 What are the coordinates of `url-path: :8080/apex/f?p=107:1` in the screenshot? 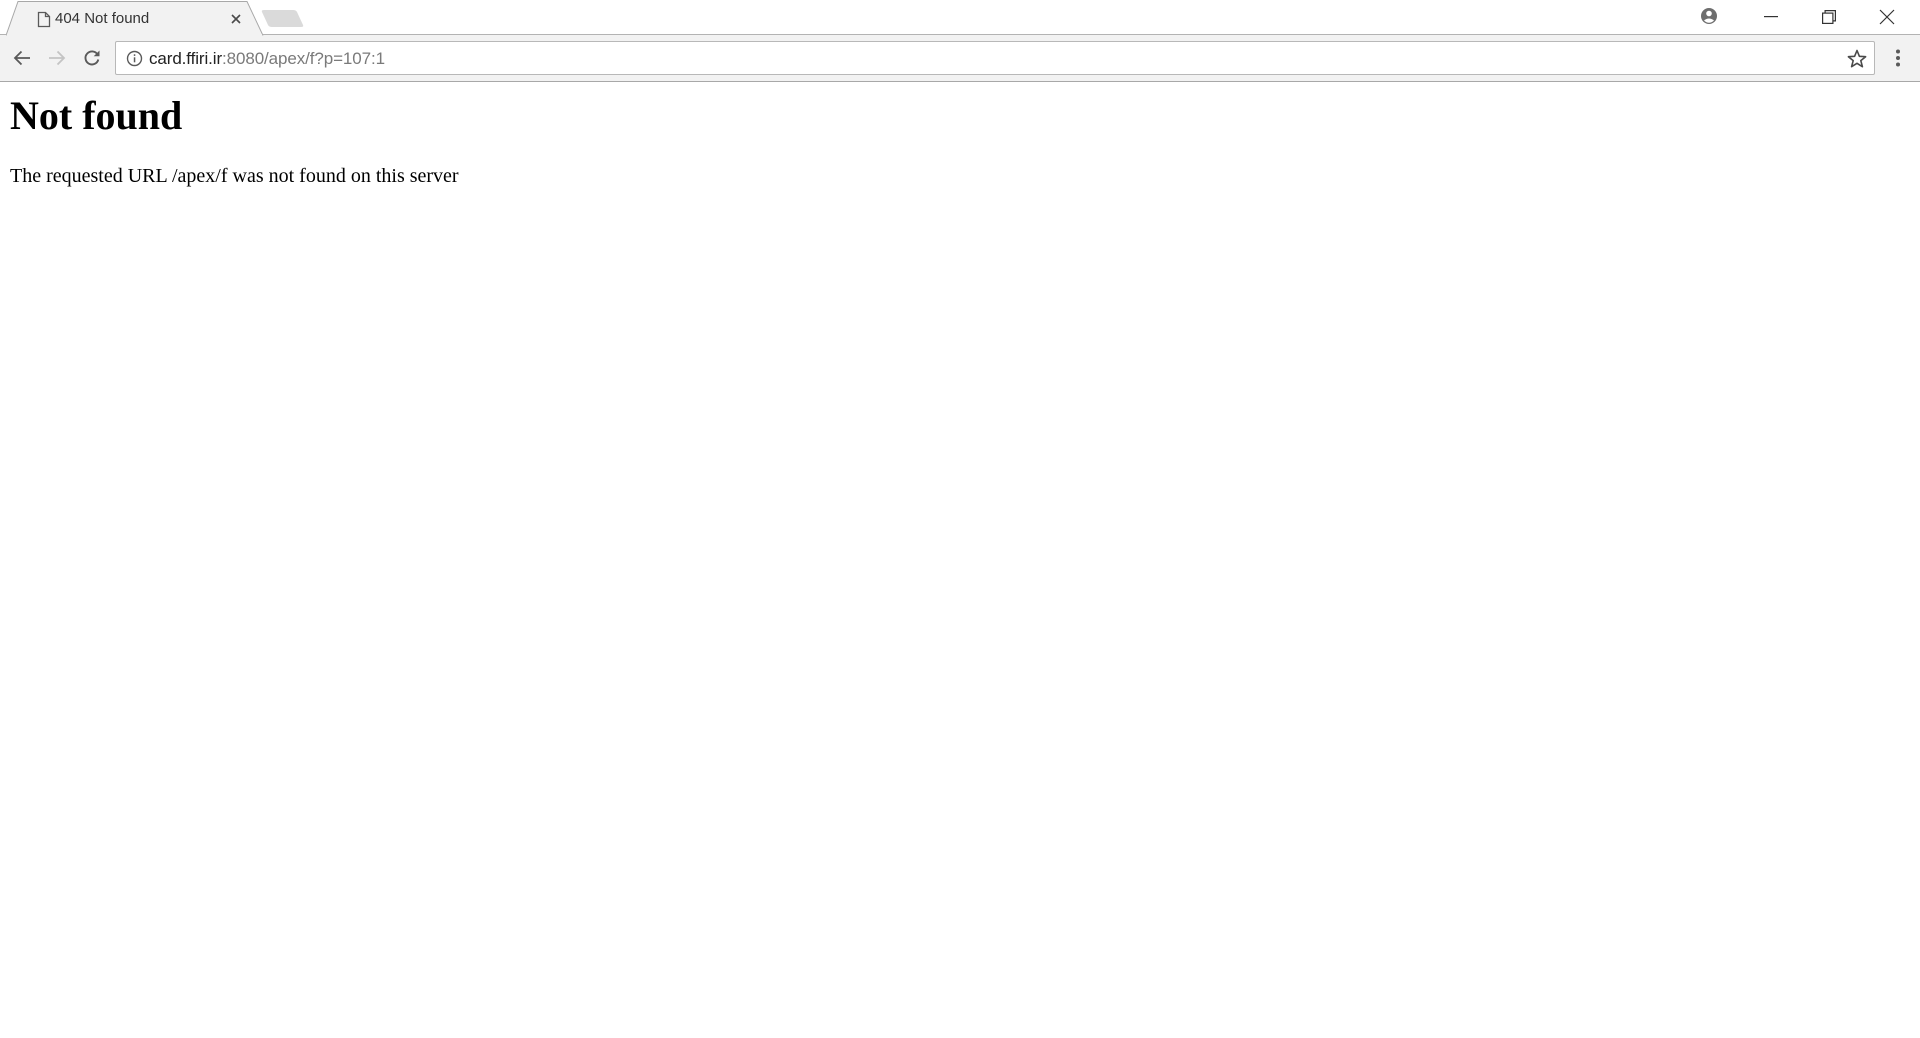 It's located at (303, 58).